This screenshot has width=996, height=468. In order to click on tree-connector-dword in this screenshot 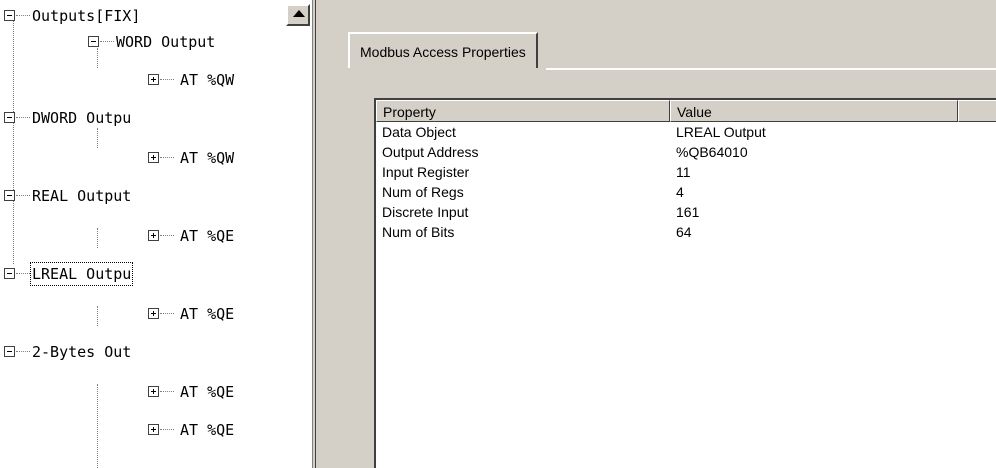, I will do `click(97, 138)`.